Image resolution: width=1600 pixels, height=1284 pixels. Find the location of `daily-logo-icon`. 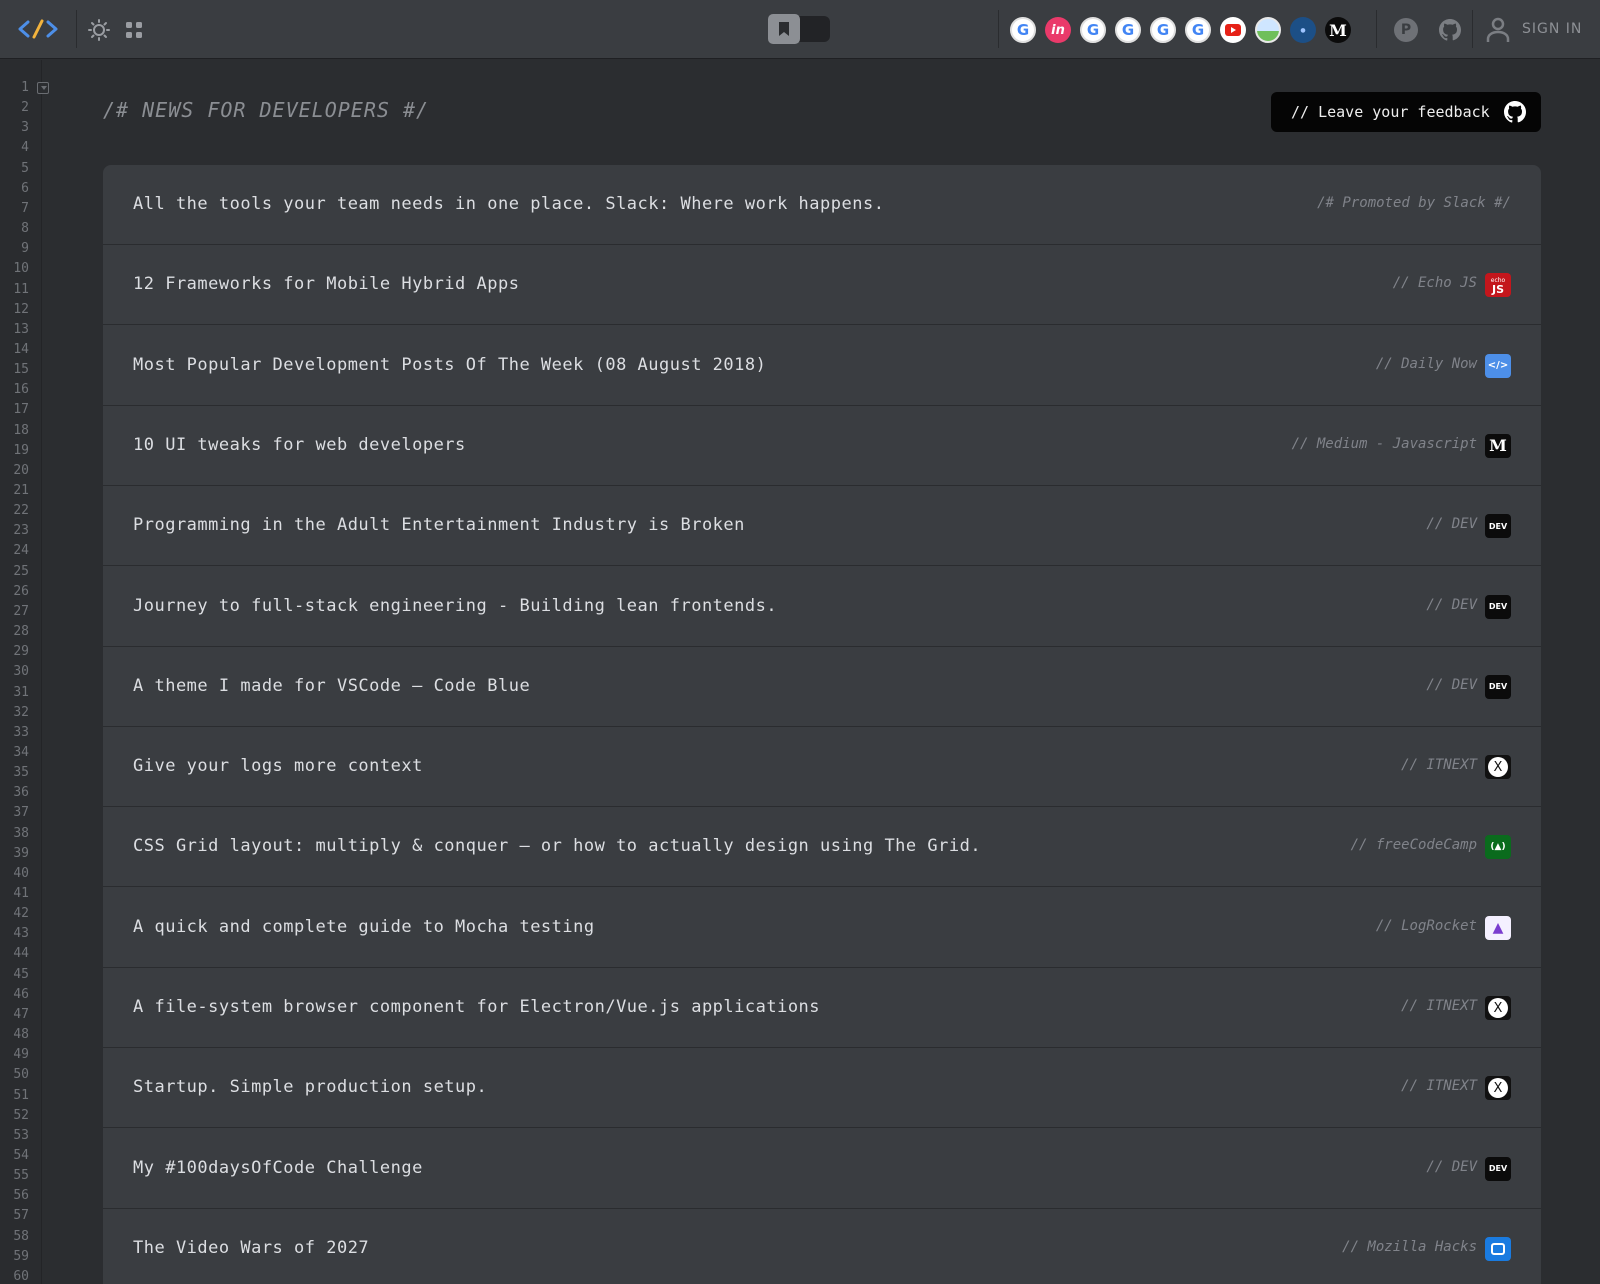

daily-logo-icon is located at coordinates (38, 29).